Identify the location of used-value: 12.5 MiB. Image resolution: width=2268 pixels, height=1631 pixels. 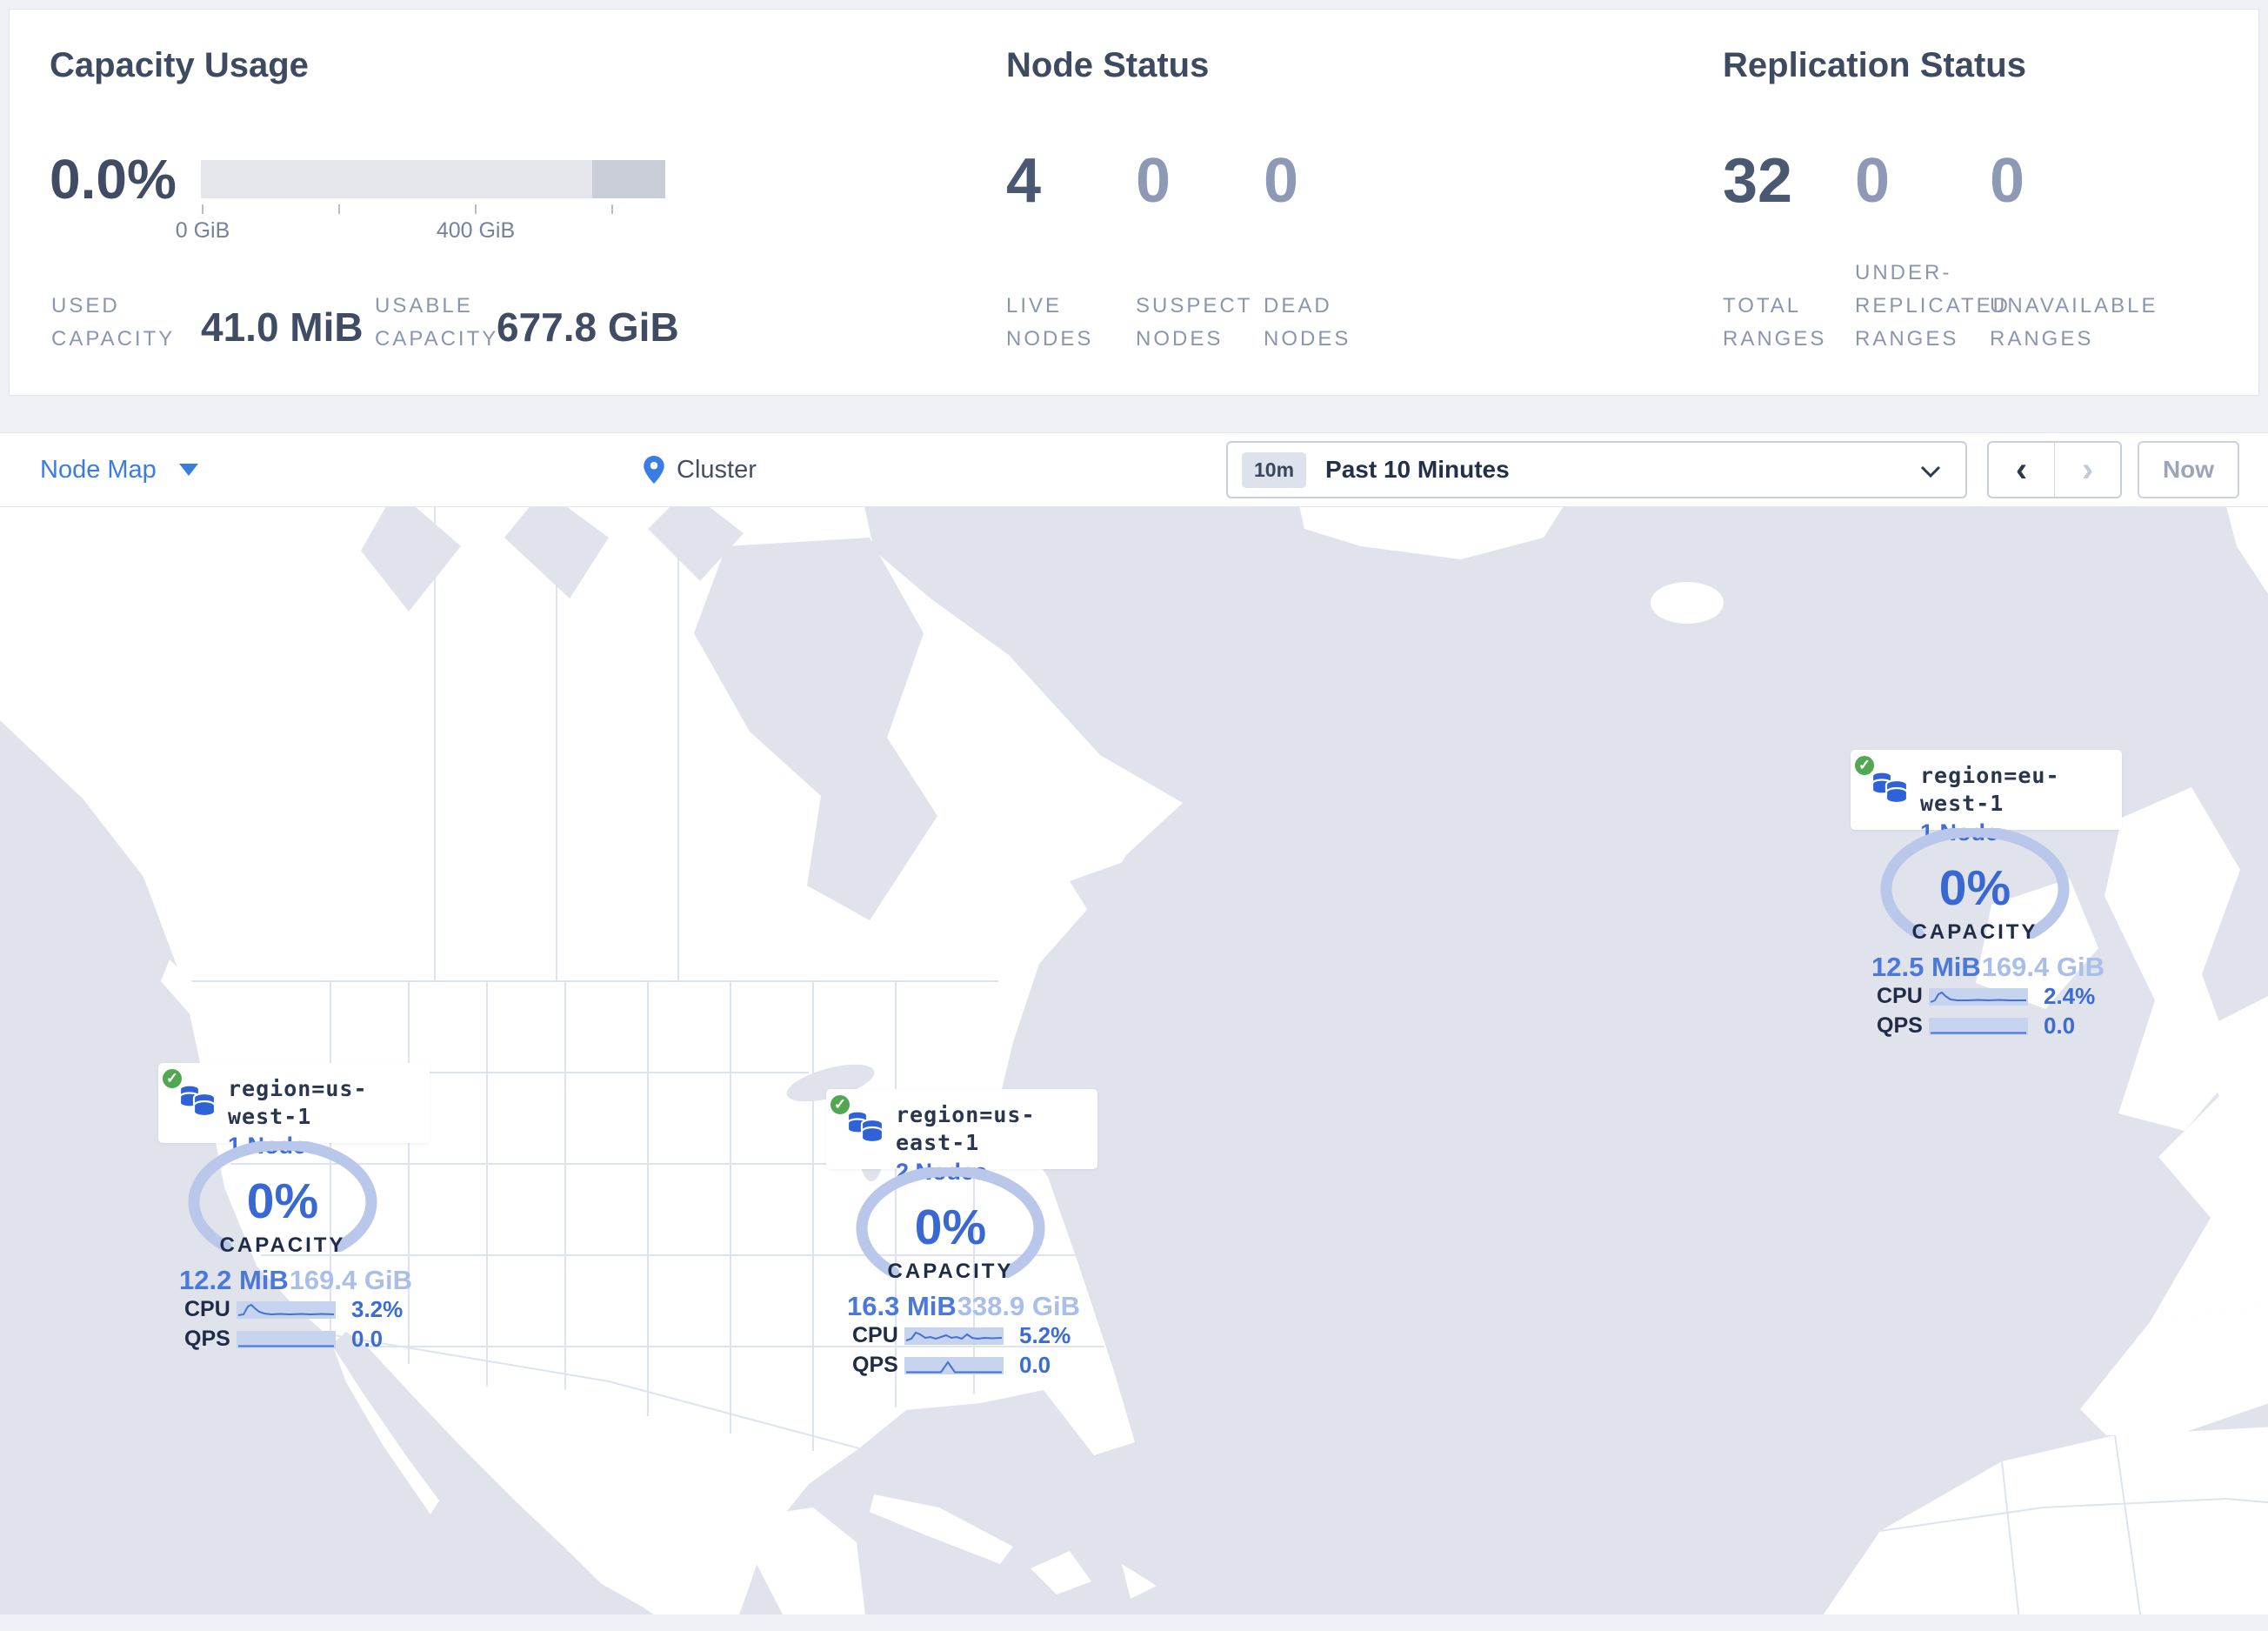
(1926, 967).